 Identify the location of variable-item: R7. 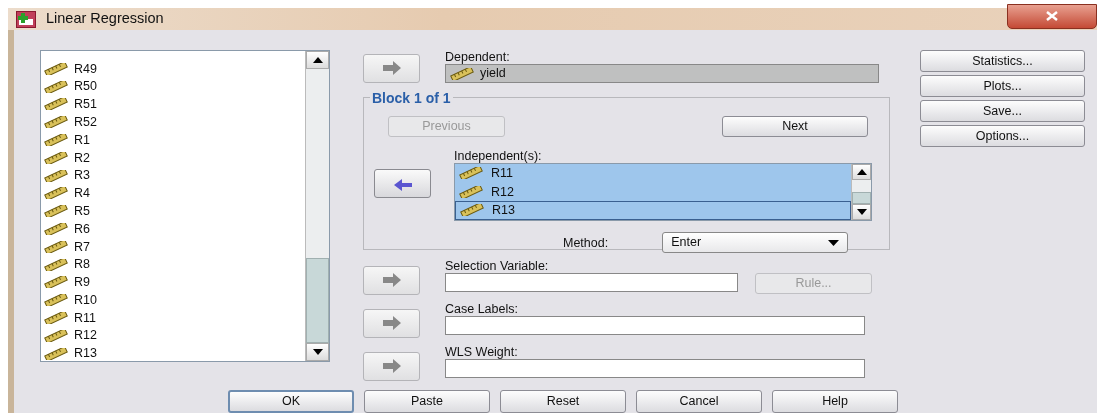
(173, 246).